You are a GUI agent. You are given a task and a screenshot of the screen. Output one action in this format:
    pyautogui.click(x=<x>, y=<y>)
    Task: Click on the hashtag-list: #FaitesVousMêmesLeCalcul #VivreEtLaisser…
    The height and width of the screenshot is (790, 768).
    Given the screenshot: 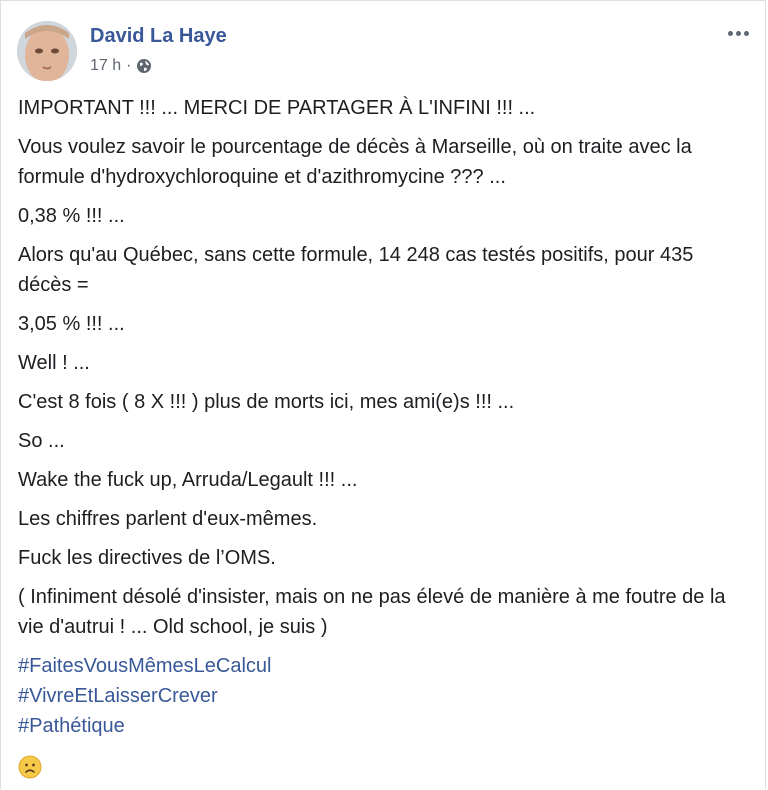 What is the action you would take?
    pyautogui.click(x=383, y=696)
    